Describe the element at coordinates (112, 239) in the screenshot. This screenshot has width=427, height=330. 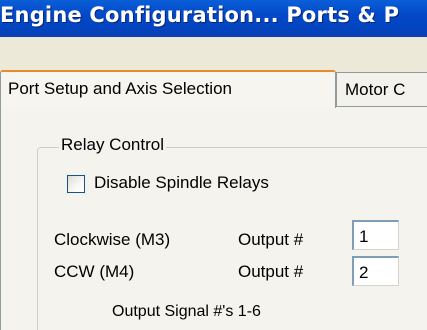
I see `clockwise-label: Clockwise (M3)` at that location.